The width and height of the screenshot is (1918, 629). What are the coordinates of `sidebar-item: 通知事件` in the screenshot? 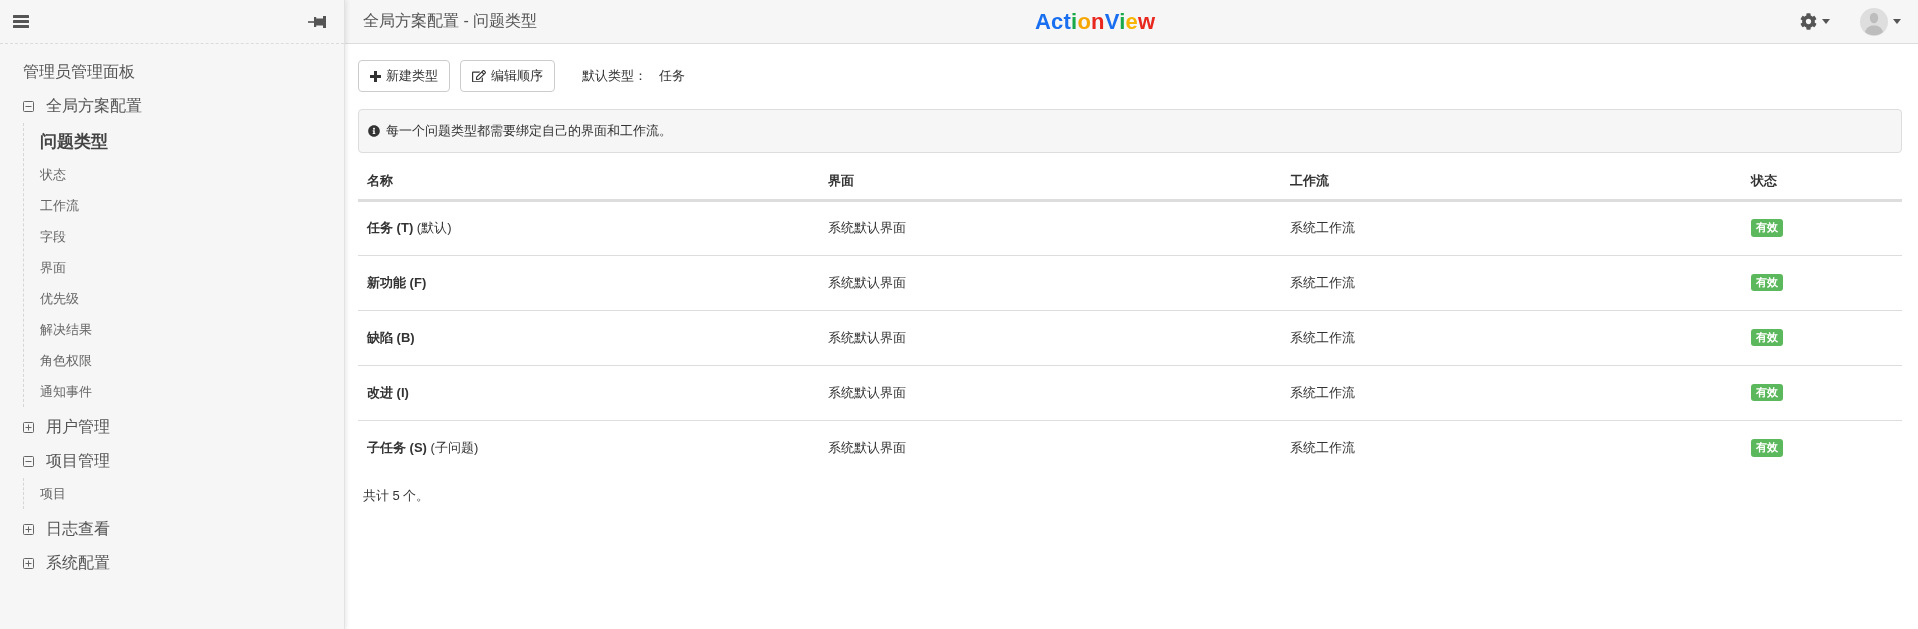 It's located at (66, 391).